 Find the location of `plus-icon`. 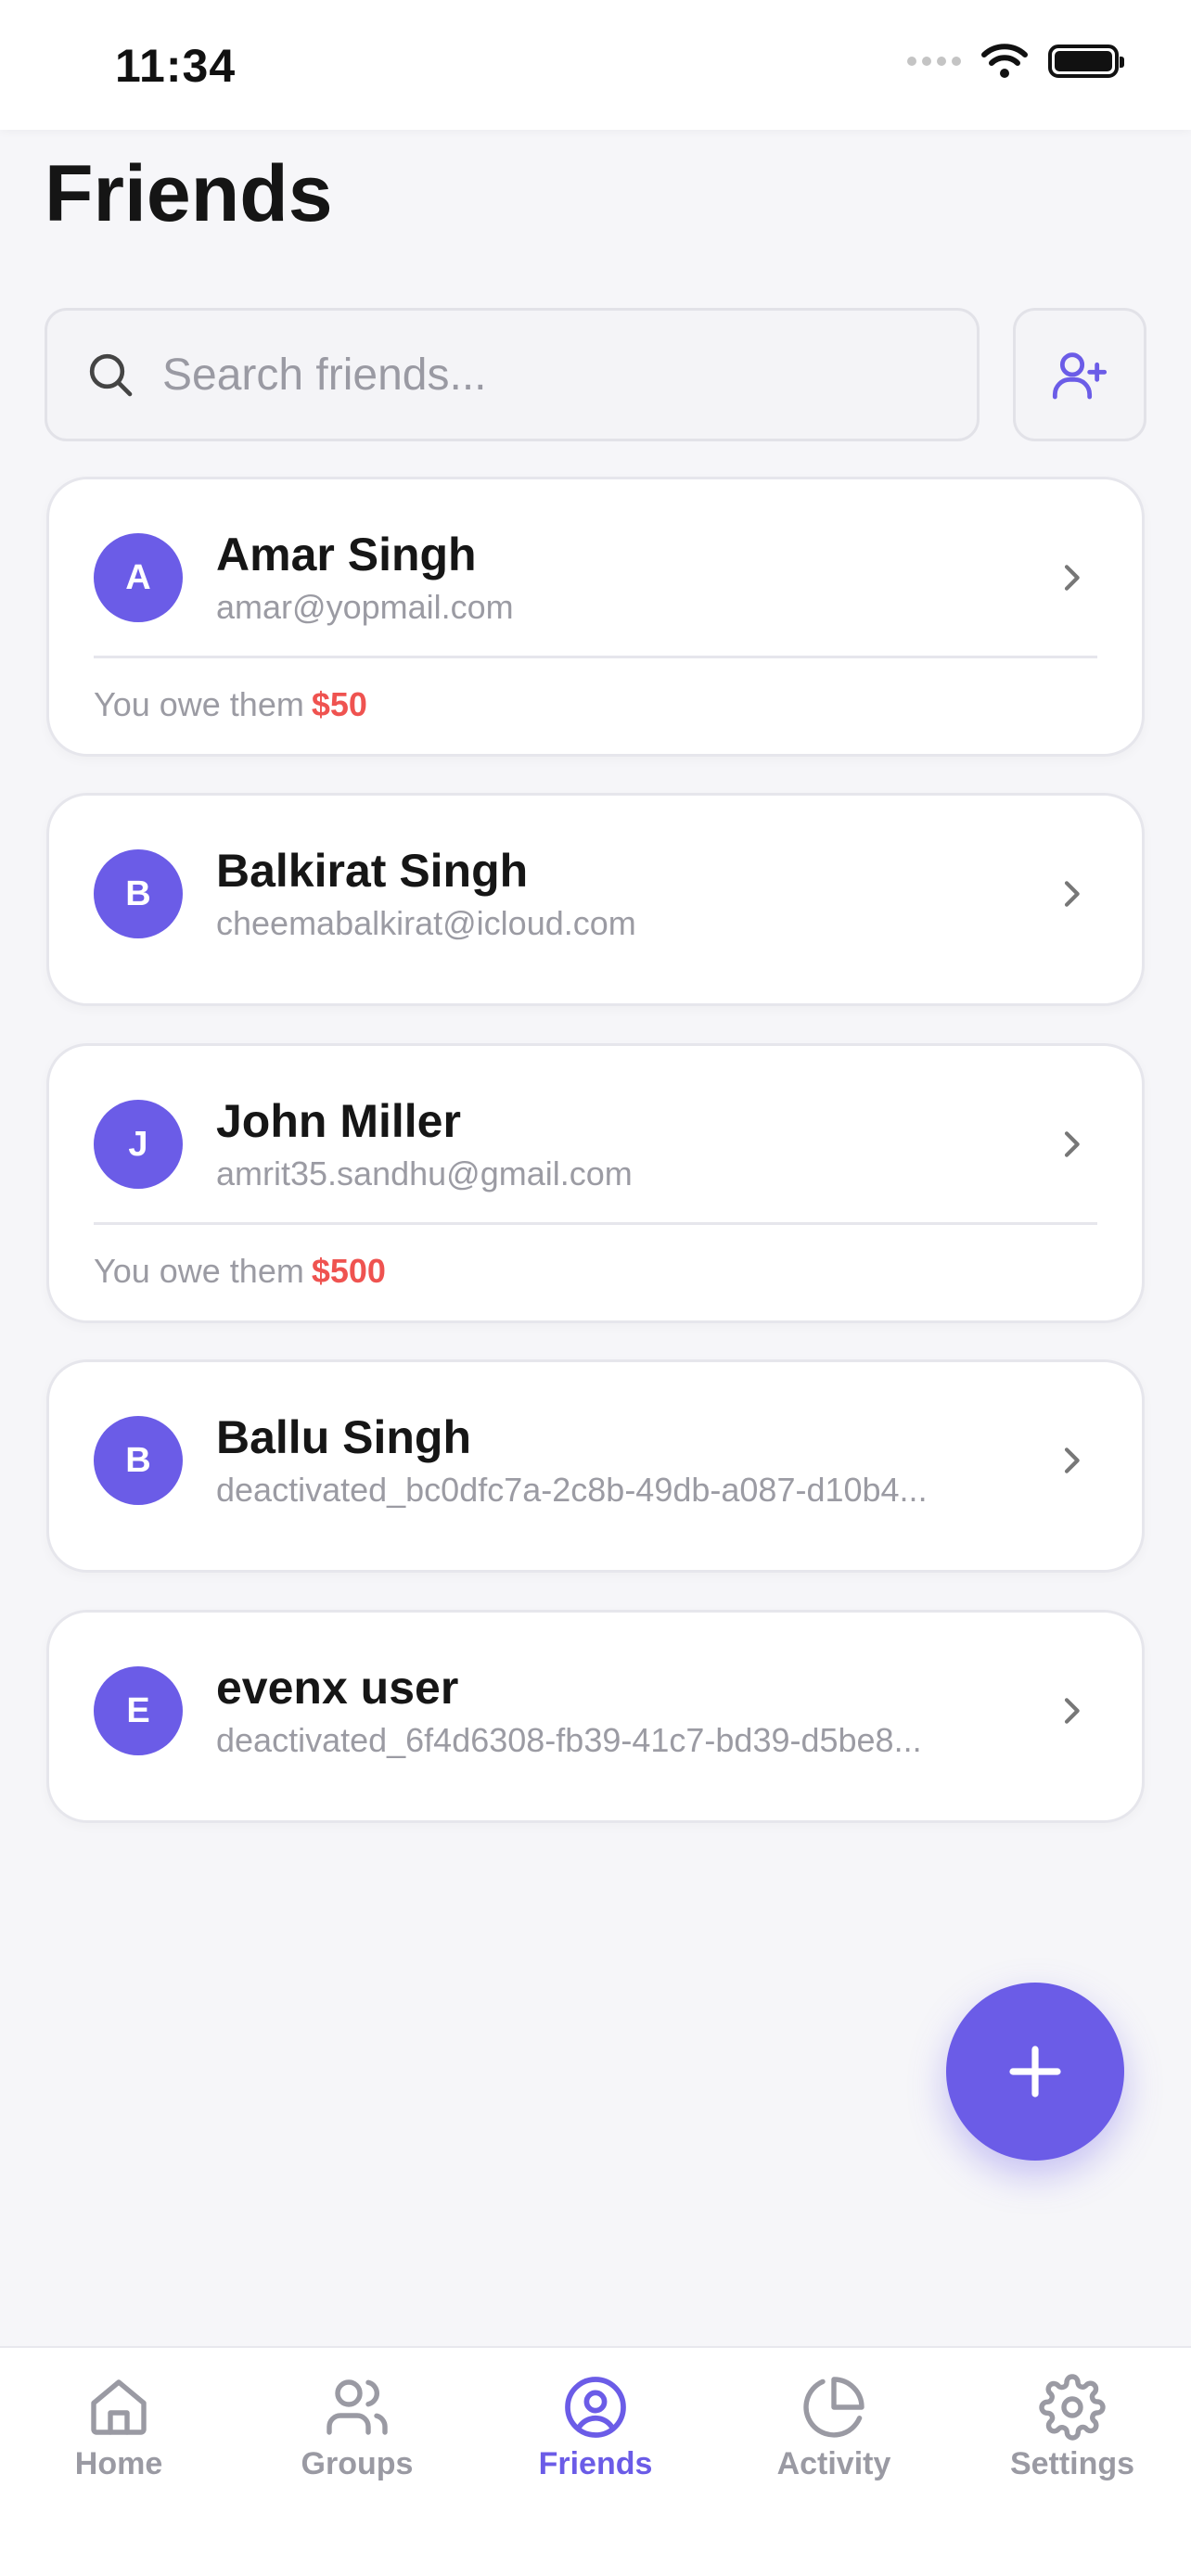

plus-icon is located at coordinates (1035, 2072).